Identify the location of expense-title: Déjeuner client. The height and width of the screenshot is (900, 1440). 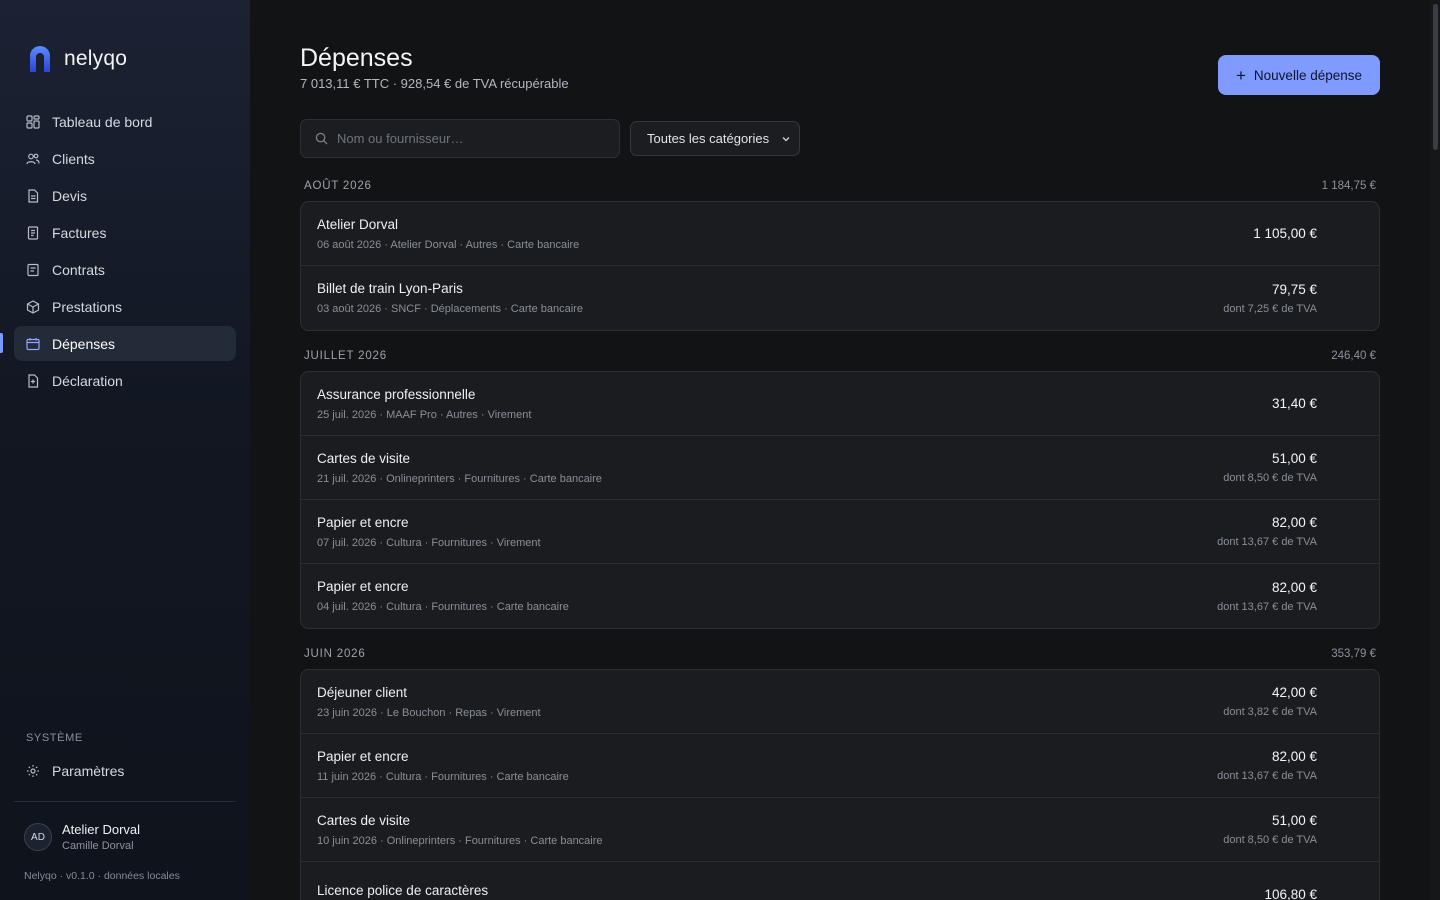
(362, 692).